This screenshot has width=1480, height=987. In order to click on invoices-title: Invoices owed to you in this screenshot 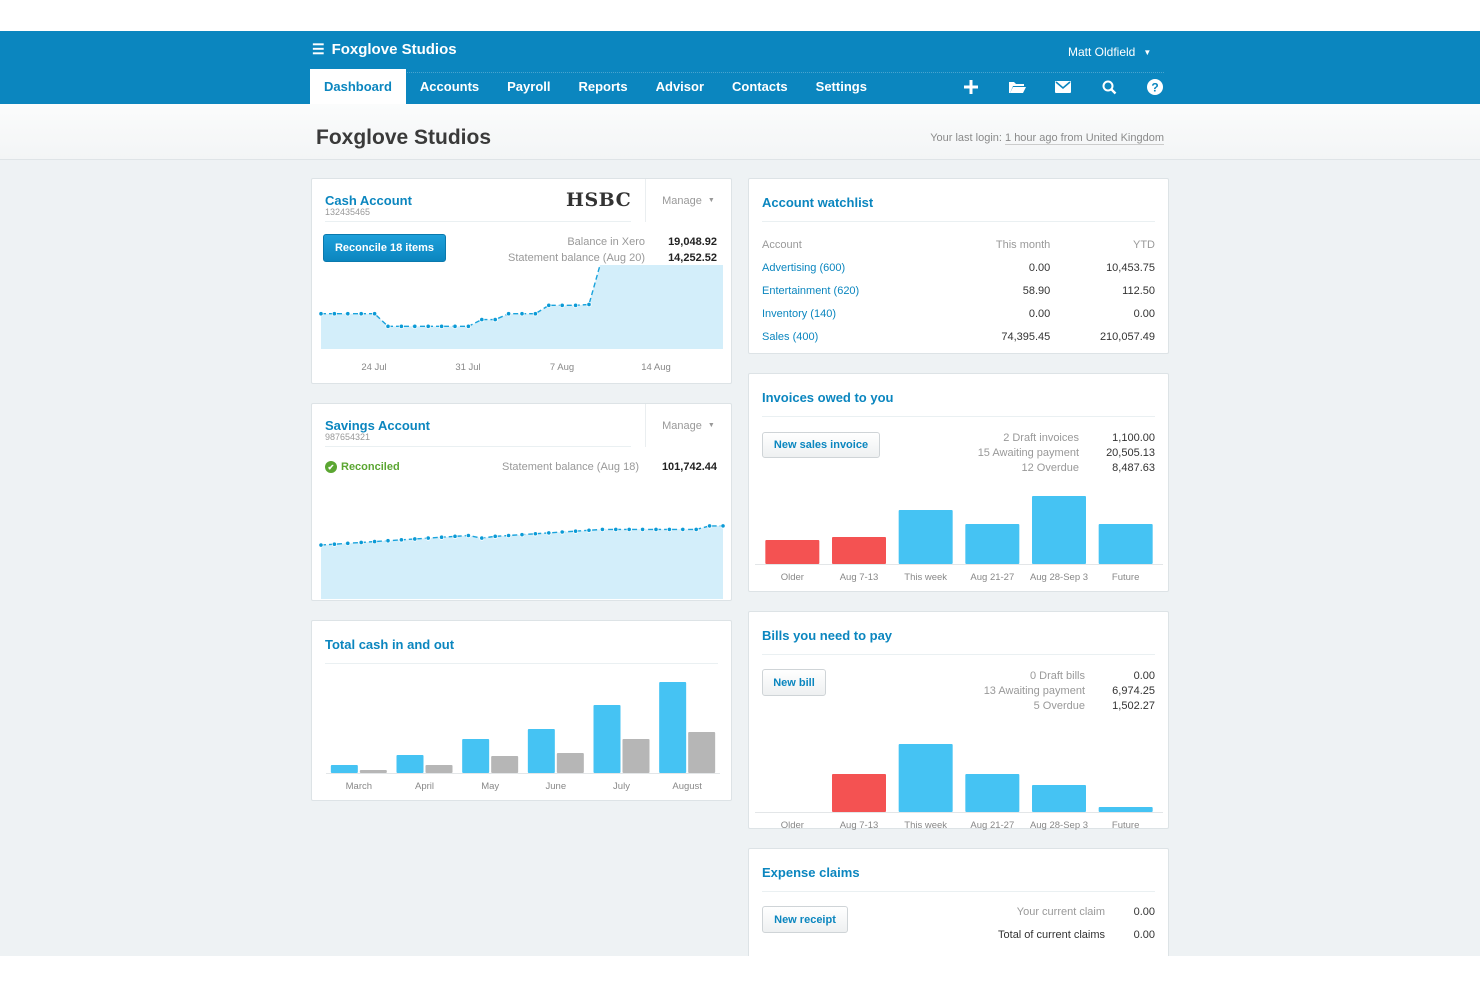, I will do `click(827, 397)`.